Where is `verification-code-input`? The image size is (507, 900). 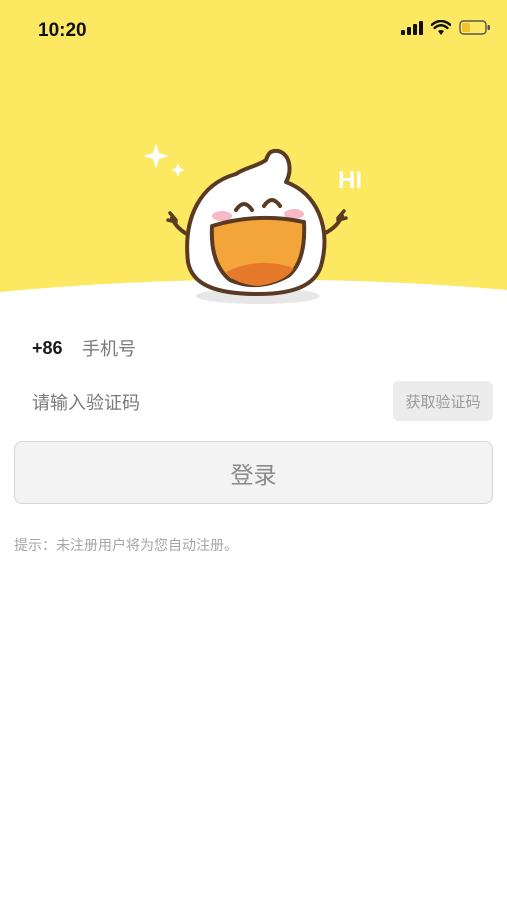 verification-code-input is located at coordinates (202, 403).